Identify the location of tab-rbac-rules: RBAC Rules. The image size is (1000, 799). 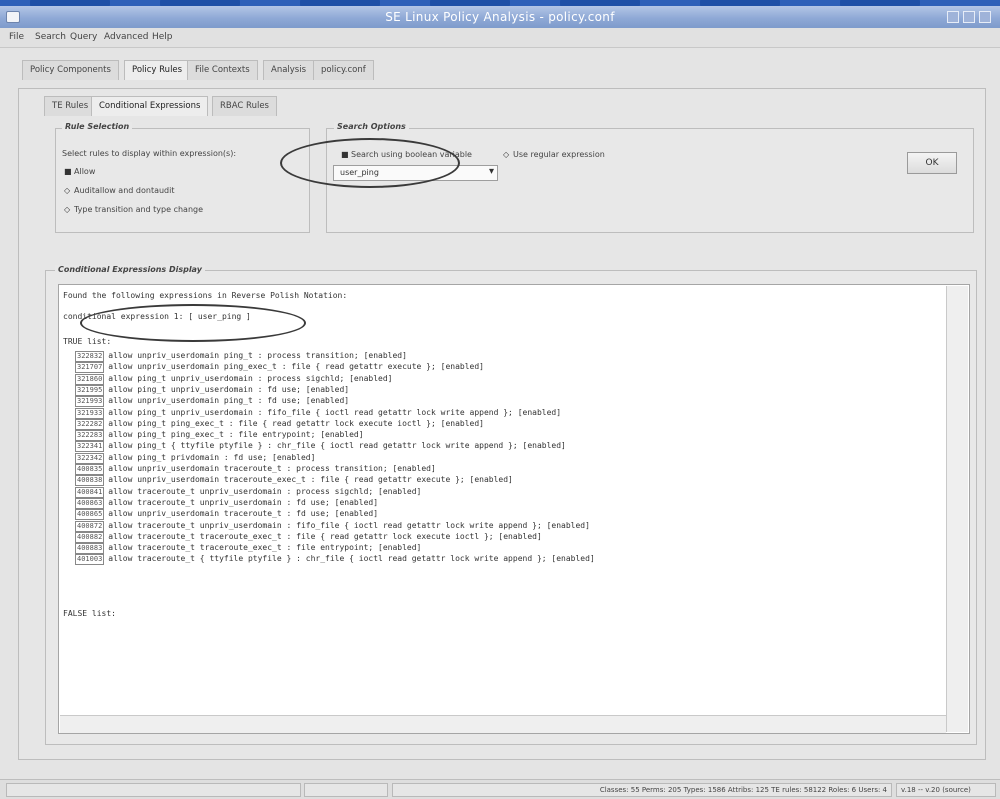
(244, 106).